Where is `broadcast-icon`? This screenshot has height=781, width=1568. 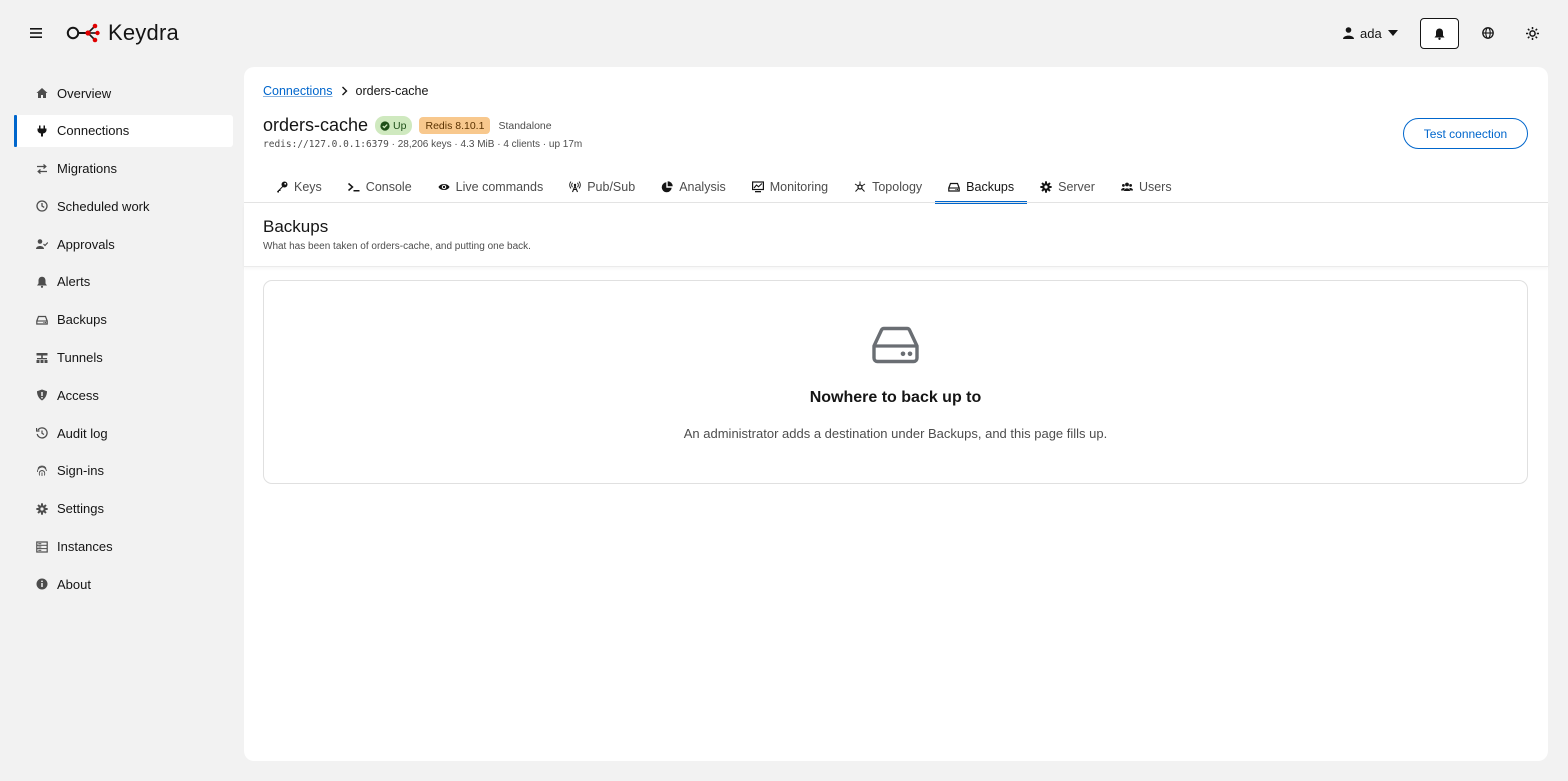
broadcast-icon is located at coordinates (575, 187).